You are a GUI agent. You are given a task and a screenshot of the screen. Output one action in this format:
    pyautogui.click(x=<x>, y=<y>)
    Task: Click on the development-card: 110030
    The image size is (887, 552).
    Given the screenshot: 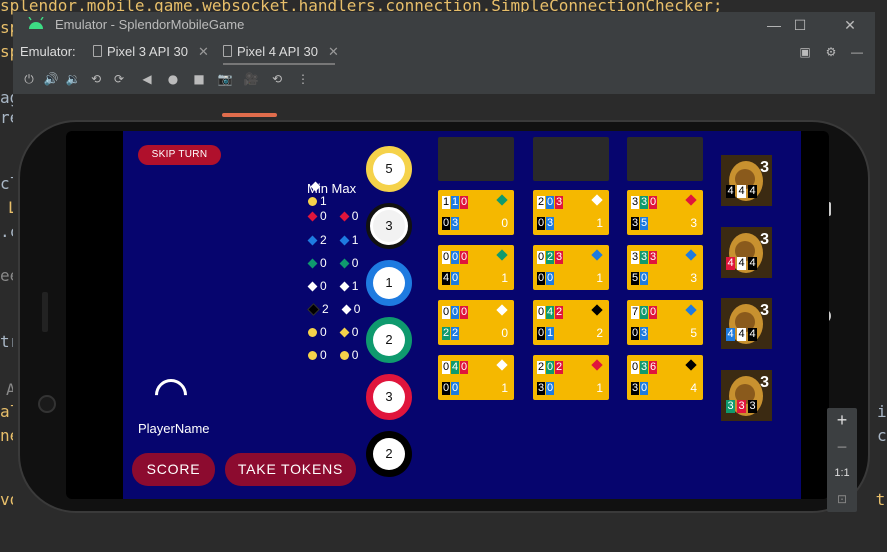 What is the action you would take?
    pyautogui.click(x=476, y=212)
    